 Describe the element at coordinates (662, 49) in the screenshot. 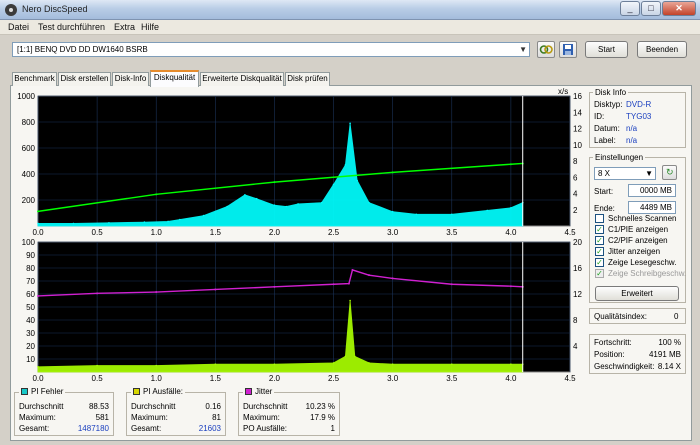

I see `exit-button: Beenden` at that location.